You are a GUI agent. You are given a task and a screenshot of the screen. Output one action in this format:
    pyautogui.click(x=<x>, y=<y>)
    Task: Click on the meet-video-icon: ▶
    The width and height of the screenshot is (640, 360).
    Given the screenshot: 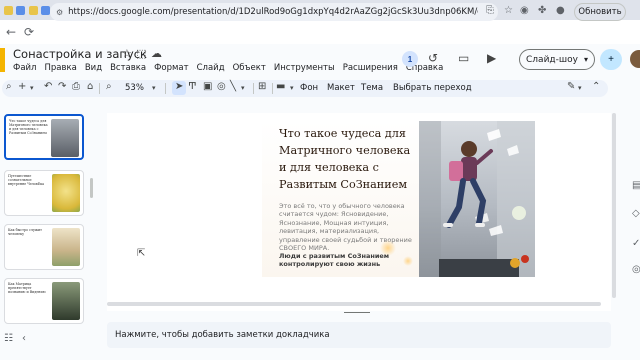 What is the action you would take?
    pyautogui.click(x=491, y=58)
    